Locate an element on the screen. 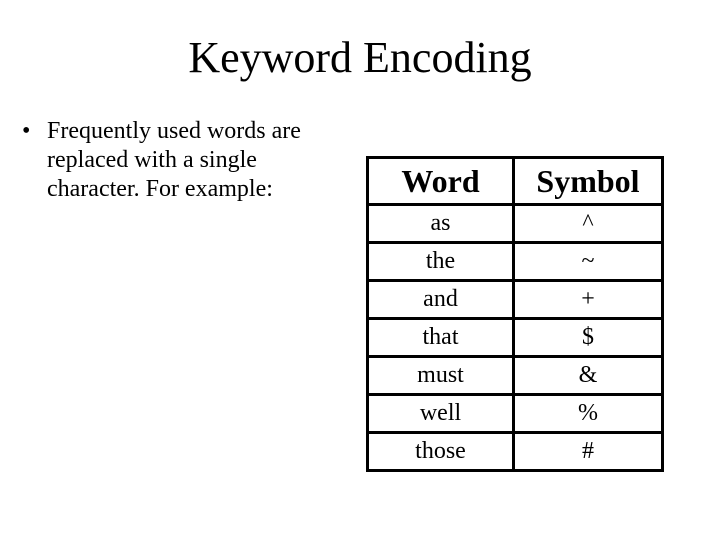 This screenshot has height=540, width=720. table-row: that $ is located at coordinates (515, 337).